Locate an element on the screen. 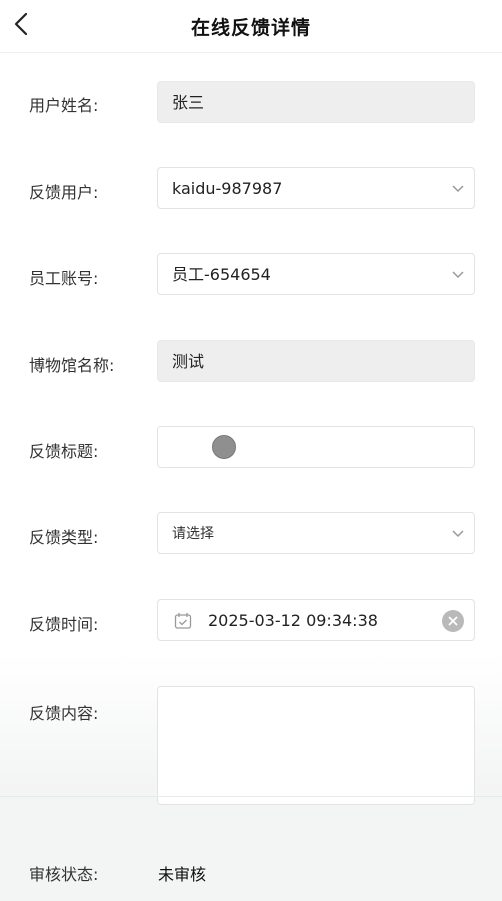 This screenshot has height=901, width=502. review-status-label: 审核状态: is located at coordinates (64, 874).